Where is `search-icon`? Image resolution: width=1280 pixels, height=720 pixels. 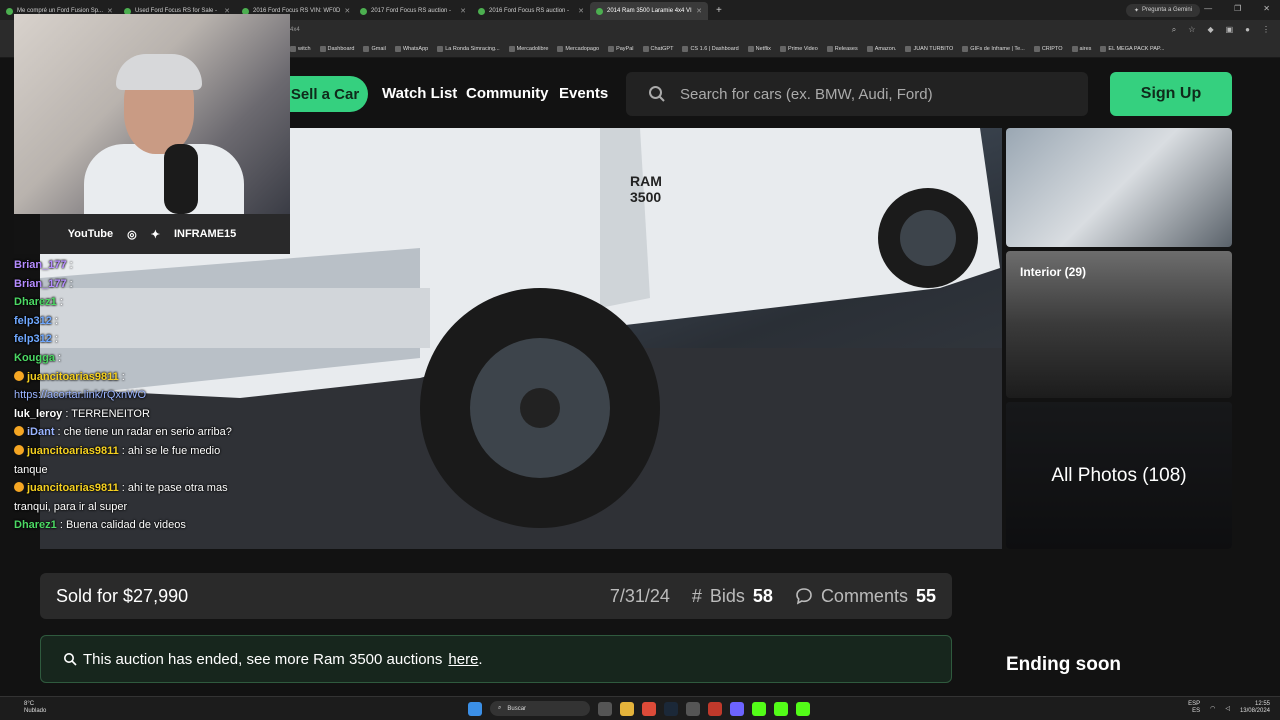 search-icon is located at coordinates (70, 659).